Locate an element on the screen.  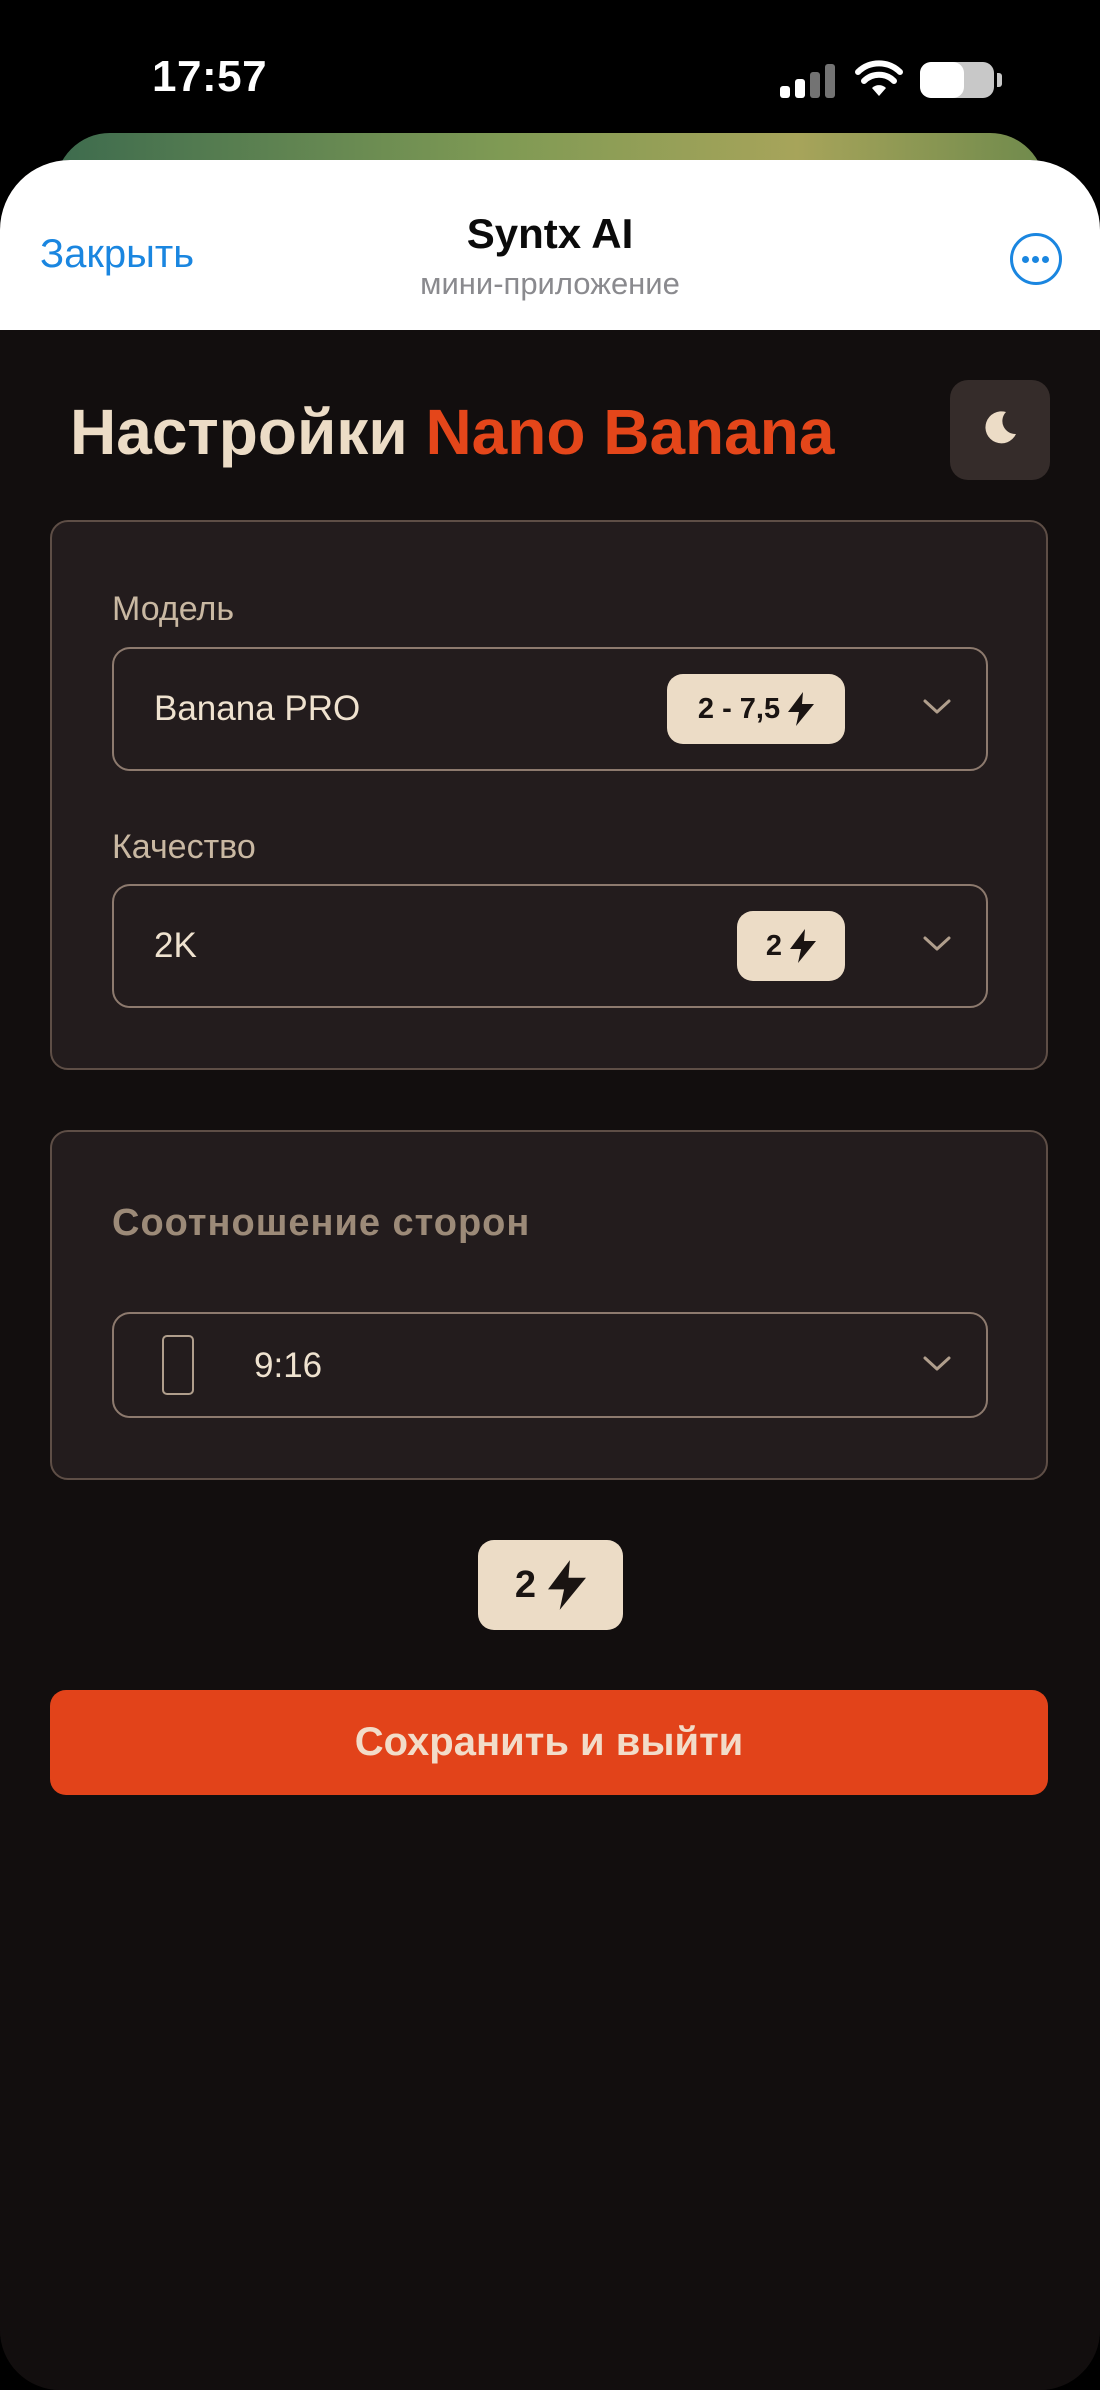
quality-value: 2K is located at coordinates (175, 945).